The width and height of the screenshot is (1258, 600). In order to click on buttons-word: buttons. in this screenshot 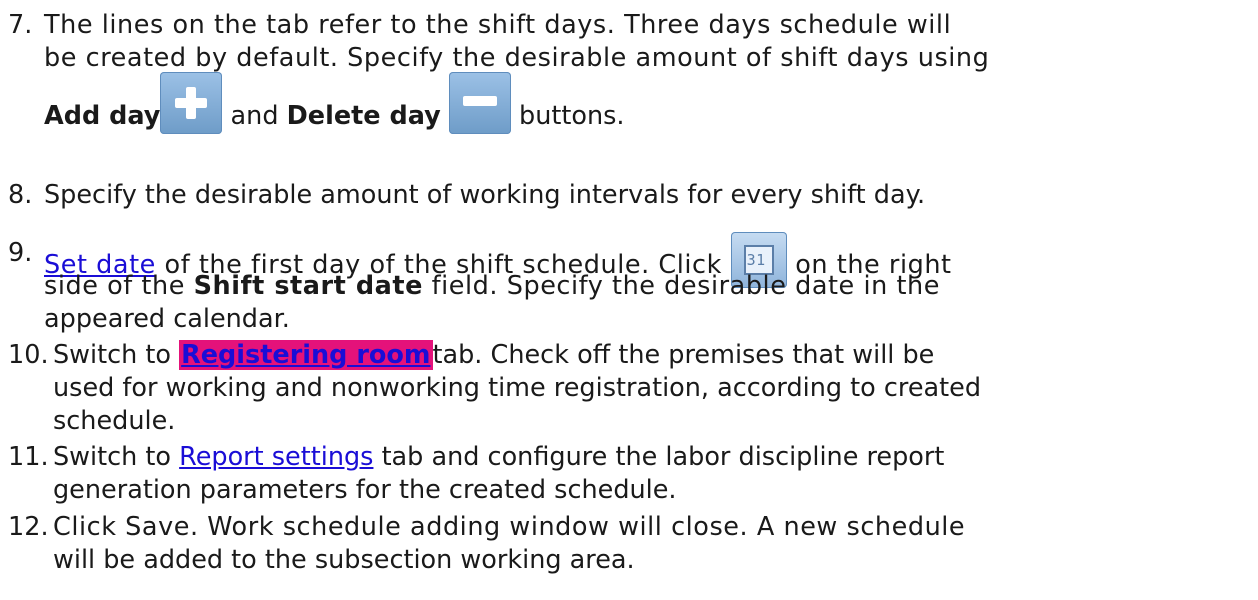, I will do `click(572, 116)`.